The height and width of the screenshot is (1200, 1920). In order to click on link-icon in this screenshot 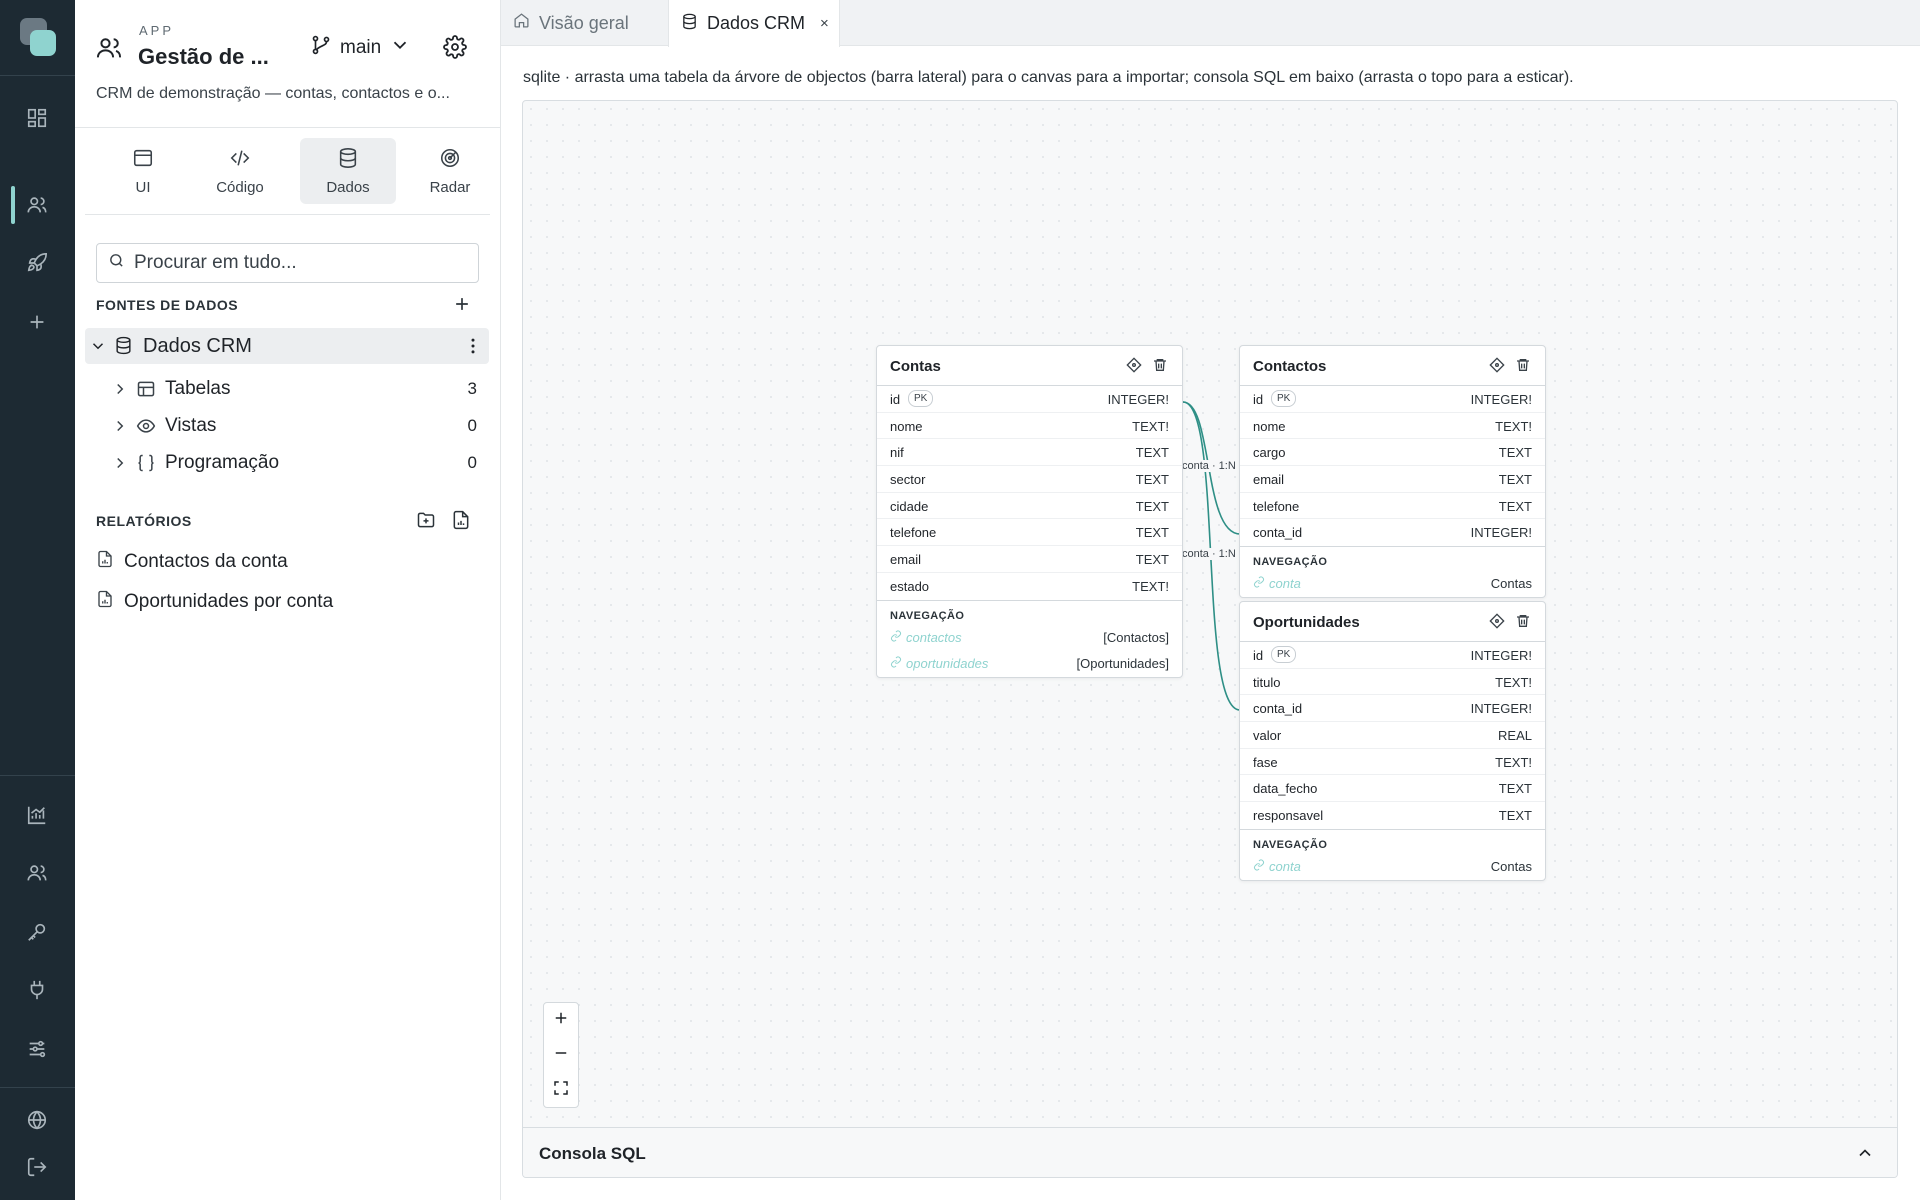, I will do `click(896, 663)`.